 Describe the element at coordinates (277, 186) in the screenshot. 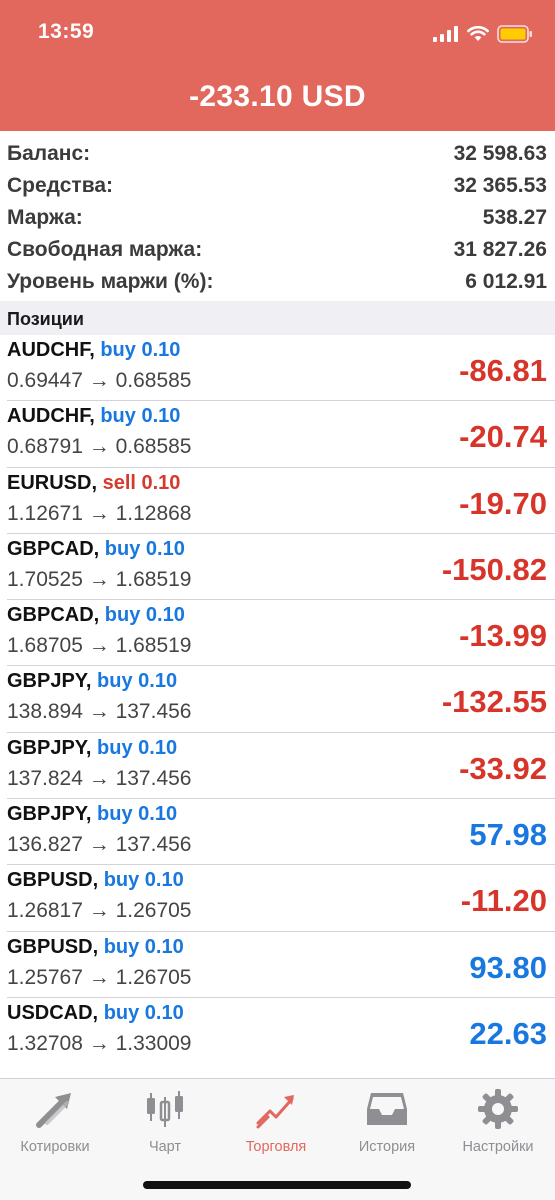

I see `summary-equity: Средства: 32 365.53` at that location.